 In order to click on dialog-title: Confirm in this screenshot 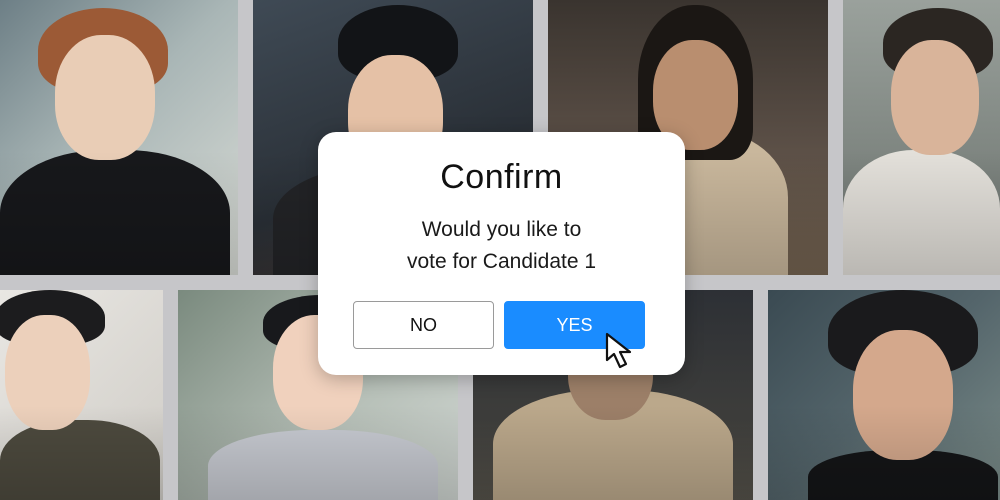, I will do `click(501, 177)`.